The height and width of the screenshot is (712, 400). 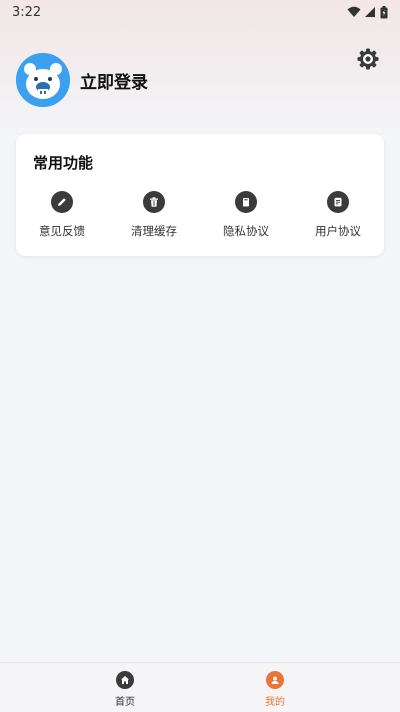 I want to click on settings-button, so click(x=368, y=59).